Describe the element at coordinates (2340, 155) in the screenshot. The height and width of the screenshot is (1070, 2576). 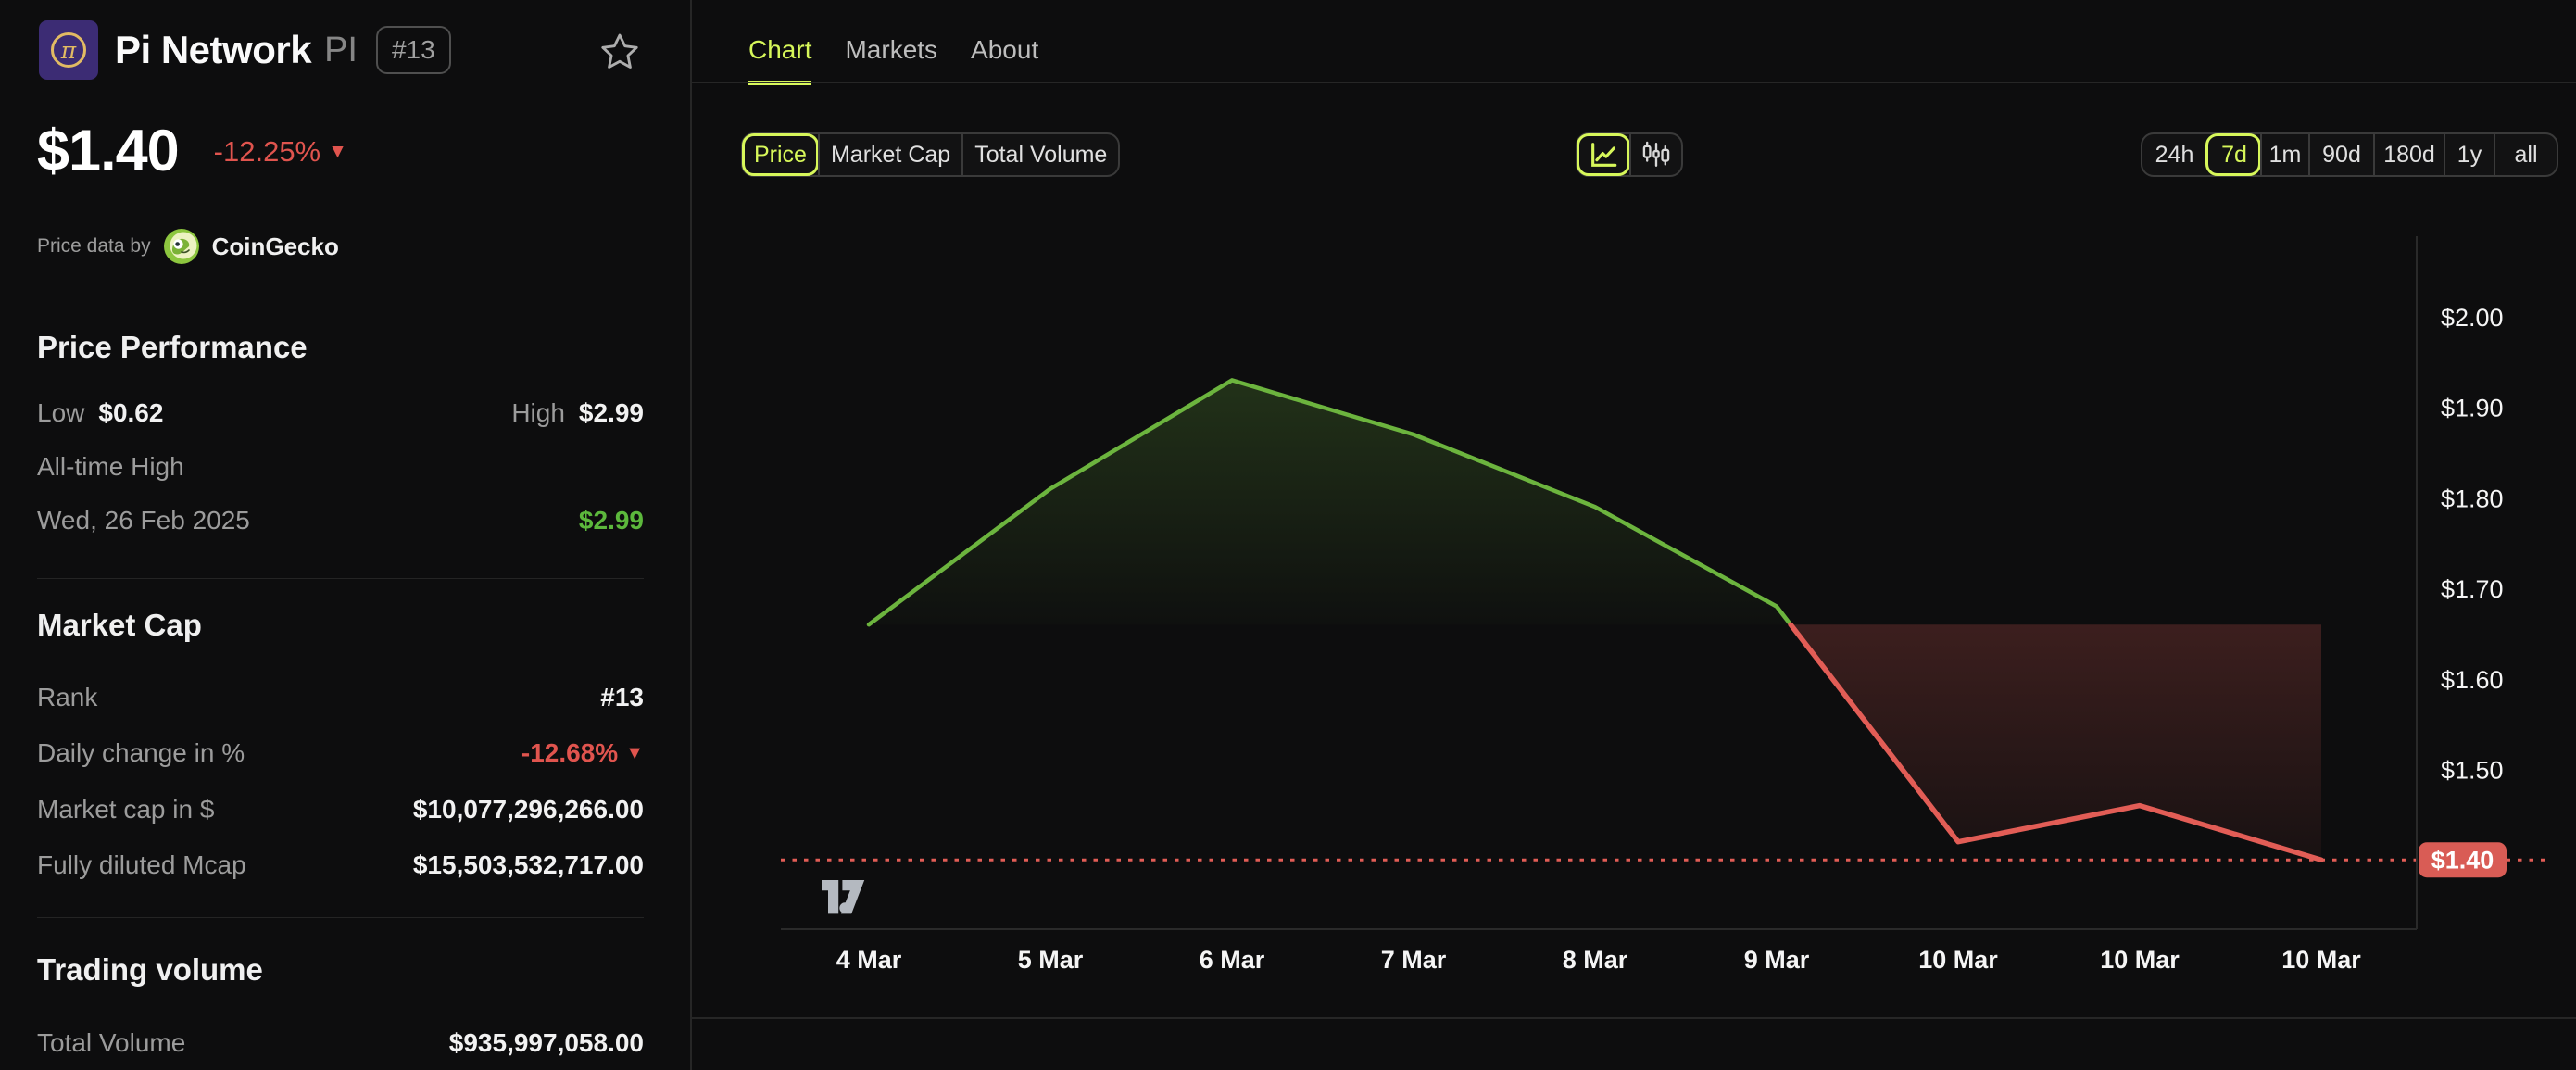
I see `range-90d-button: 90d` at that location.